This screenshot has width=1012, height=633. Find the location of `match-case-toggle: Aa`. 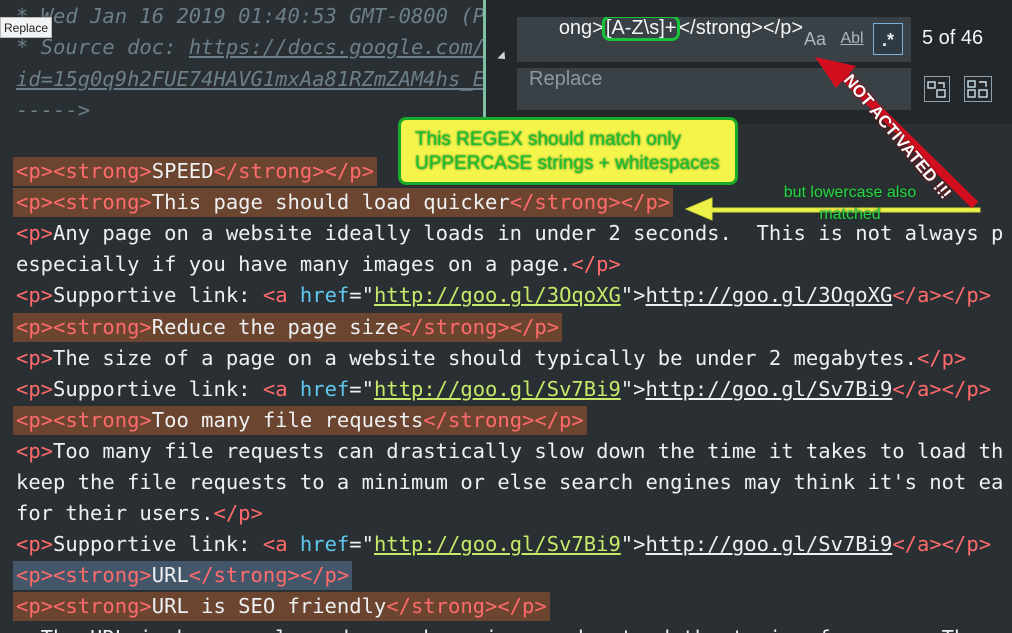

match-case-toggle: Aa is located at coordinates (815, 39).